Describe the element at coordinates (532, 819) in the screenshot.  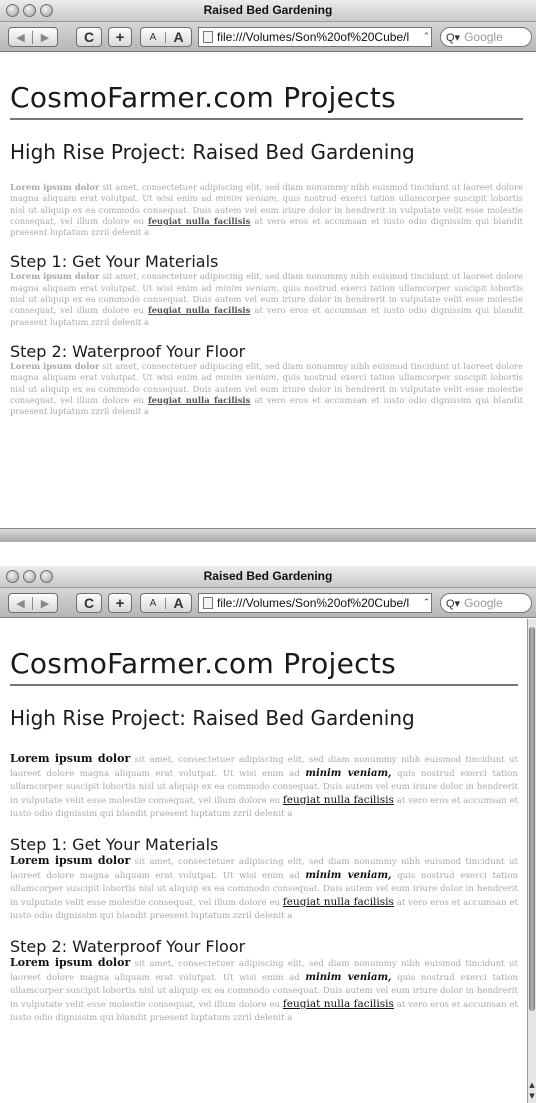
I see `scroll-thumb` at that location.